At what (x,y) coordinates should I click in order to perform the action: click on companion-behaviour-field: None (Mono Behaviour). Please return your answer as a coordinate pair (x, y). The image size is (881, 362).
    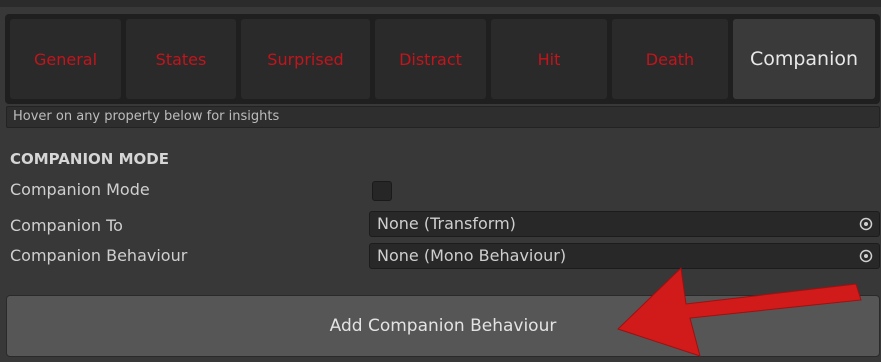
    Looking at the image, I should click on (624, 256).